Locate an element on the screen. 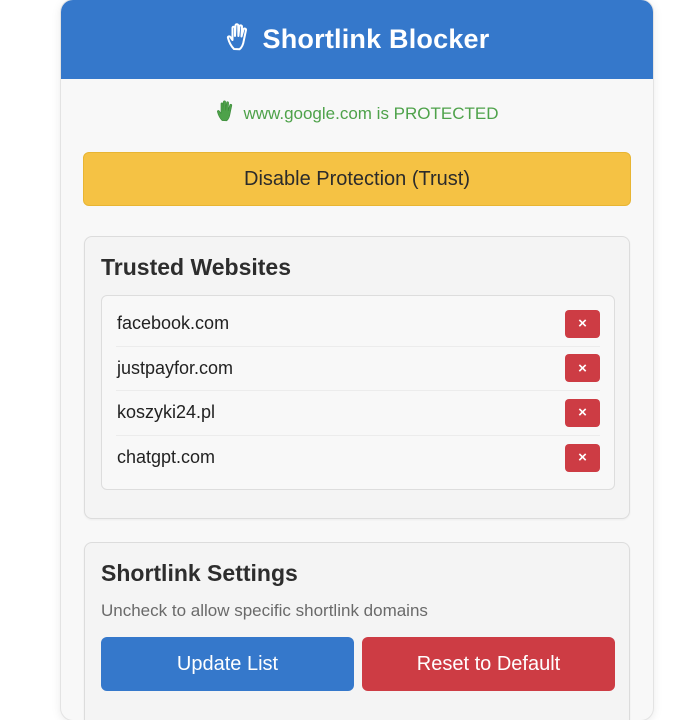  list-item: justpayfor.com × is located at coordinates (358, 369).